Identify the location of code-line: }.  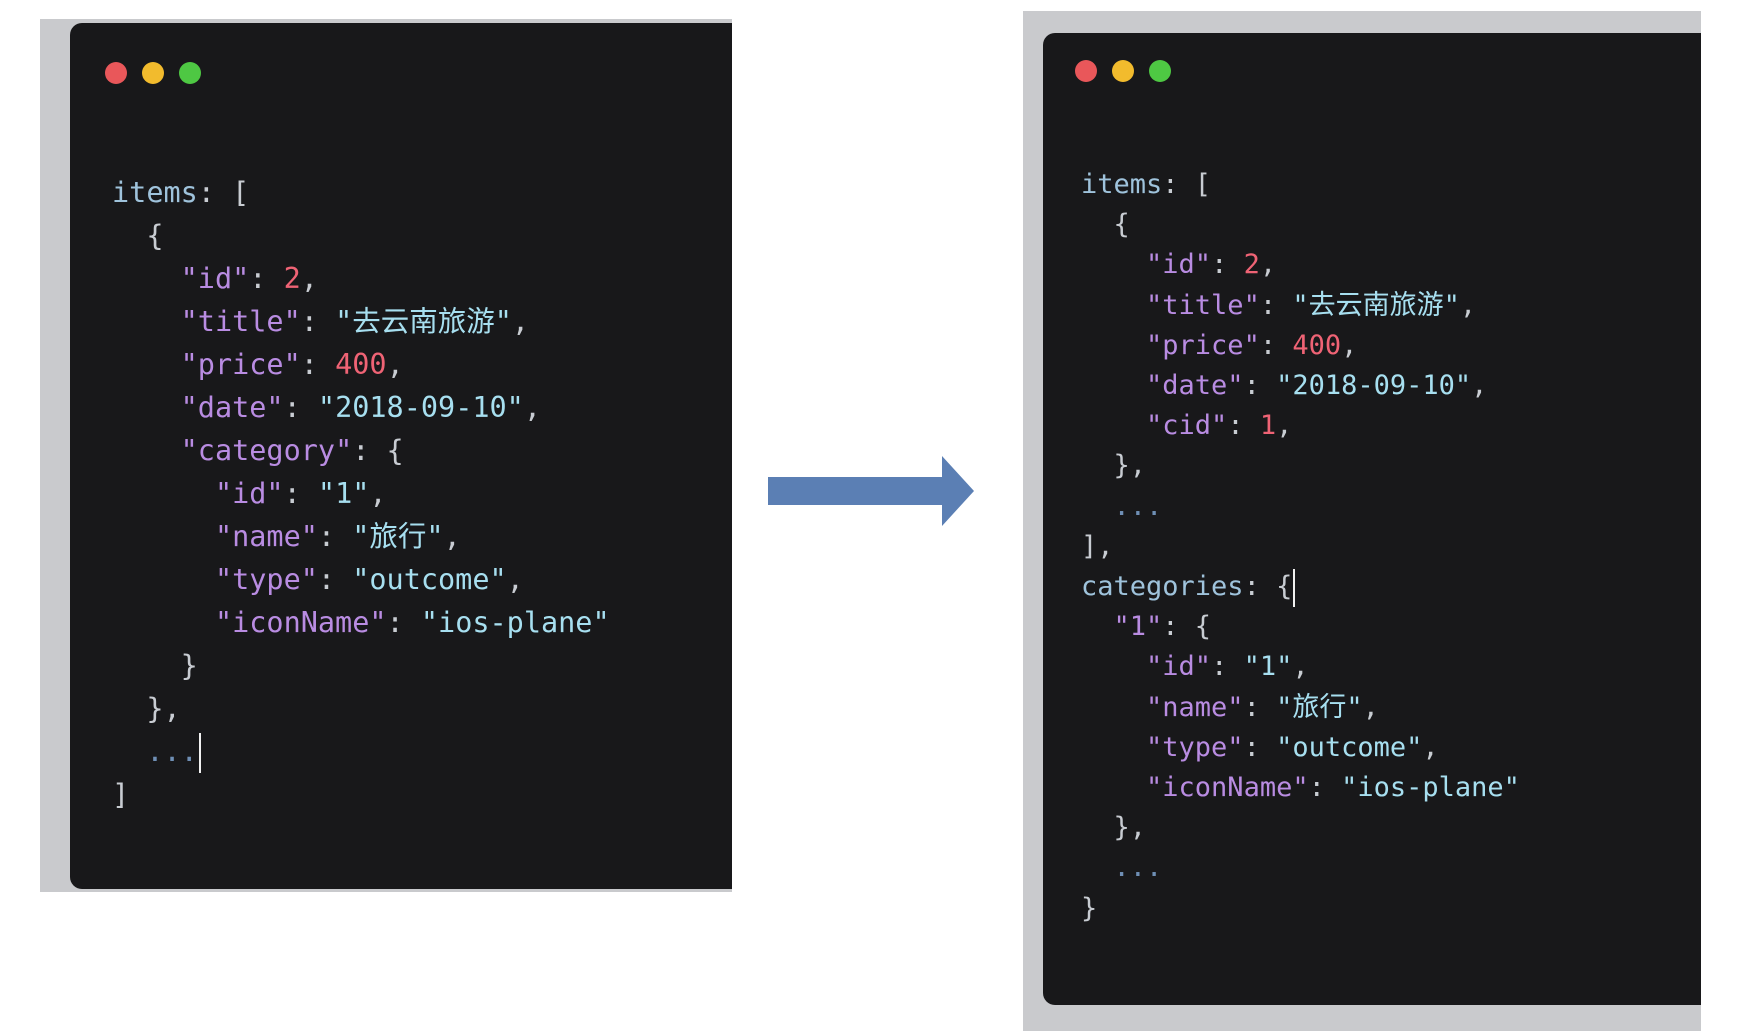
(361, 665).